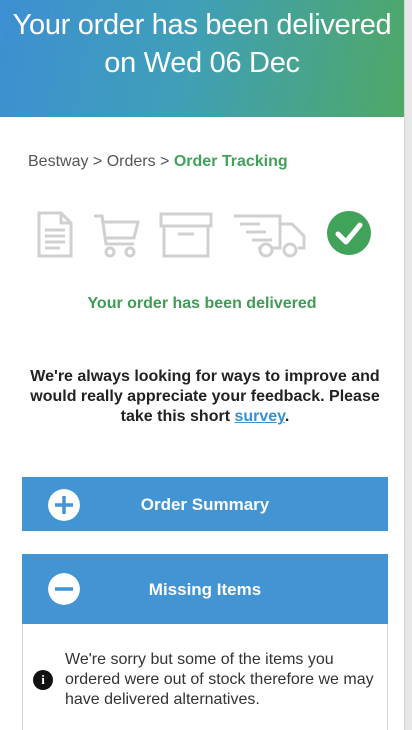  What do you see at coordinates (58, 161) in the screenshot?
I see `breadcrumb-bestway: Bestway` at bounding box center [58, 161].